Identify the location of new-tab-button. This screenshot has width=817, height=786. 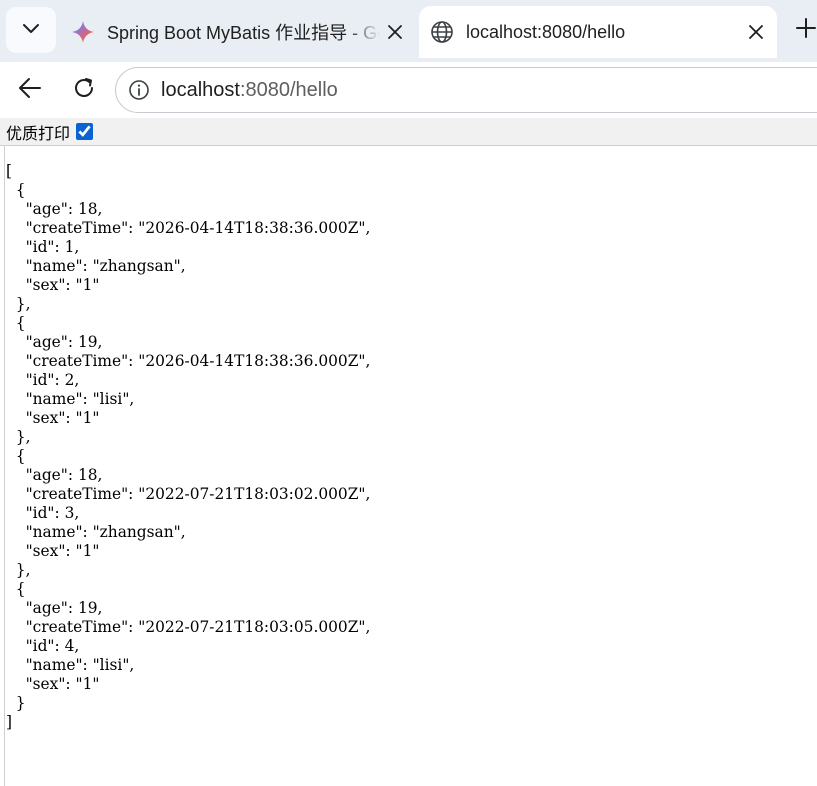
(801, 30).